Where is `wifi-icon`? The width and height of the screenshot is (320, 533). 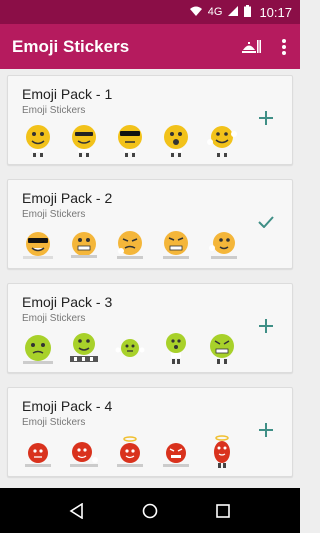
wifi-icon is located at coordinates (195, 12).